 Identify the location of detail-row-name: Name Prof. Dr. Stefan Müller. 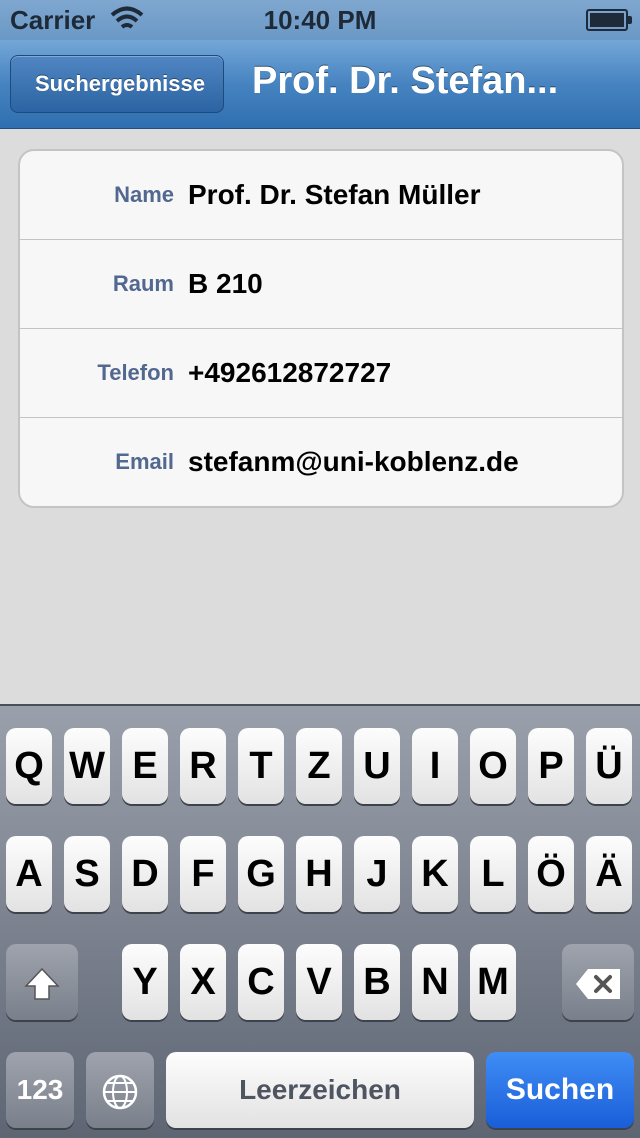
(321, 195).